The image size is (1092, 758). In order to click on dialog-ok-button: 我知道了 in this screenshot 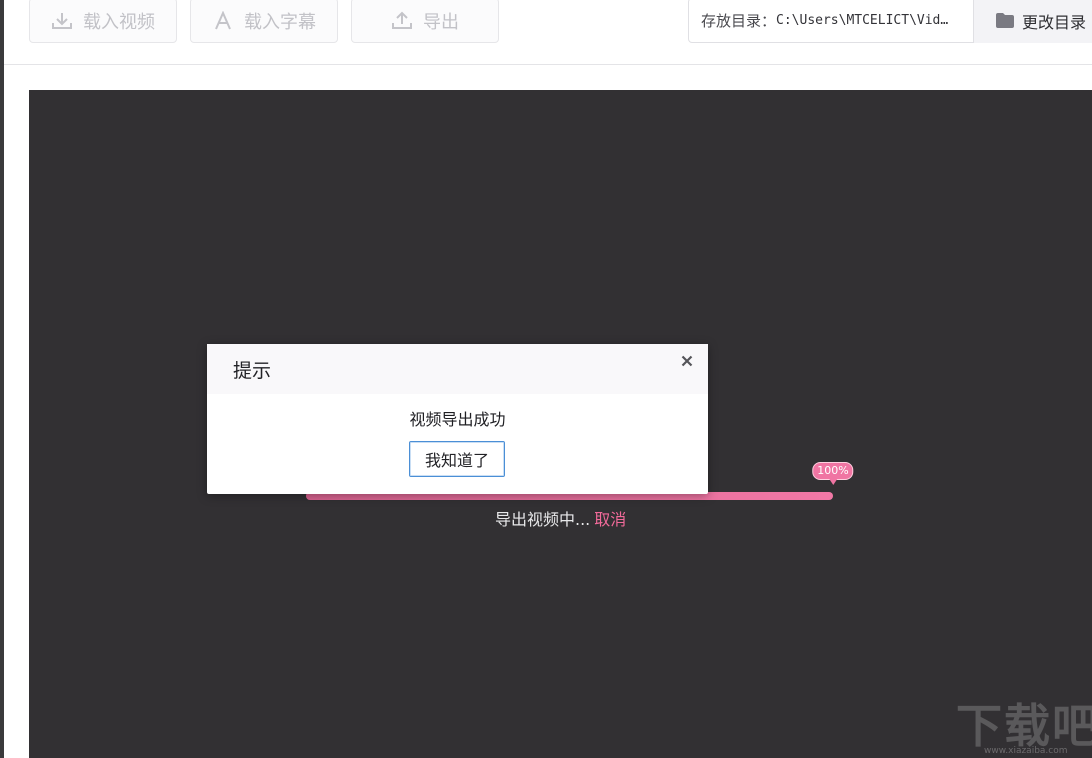, I will do `click(457, 459)`.